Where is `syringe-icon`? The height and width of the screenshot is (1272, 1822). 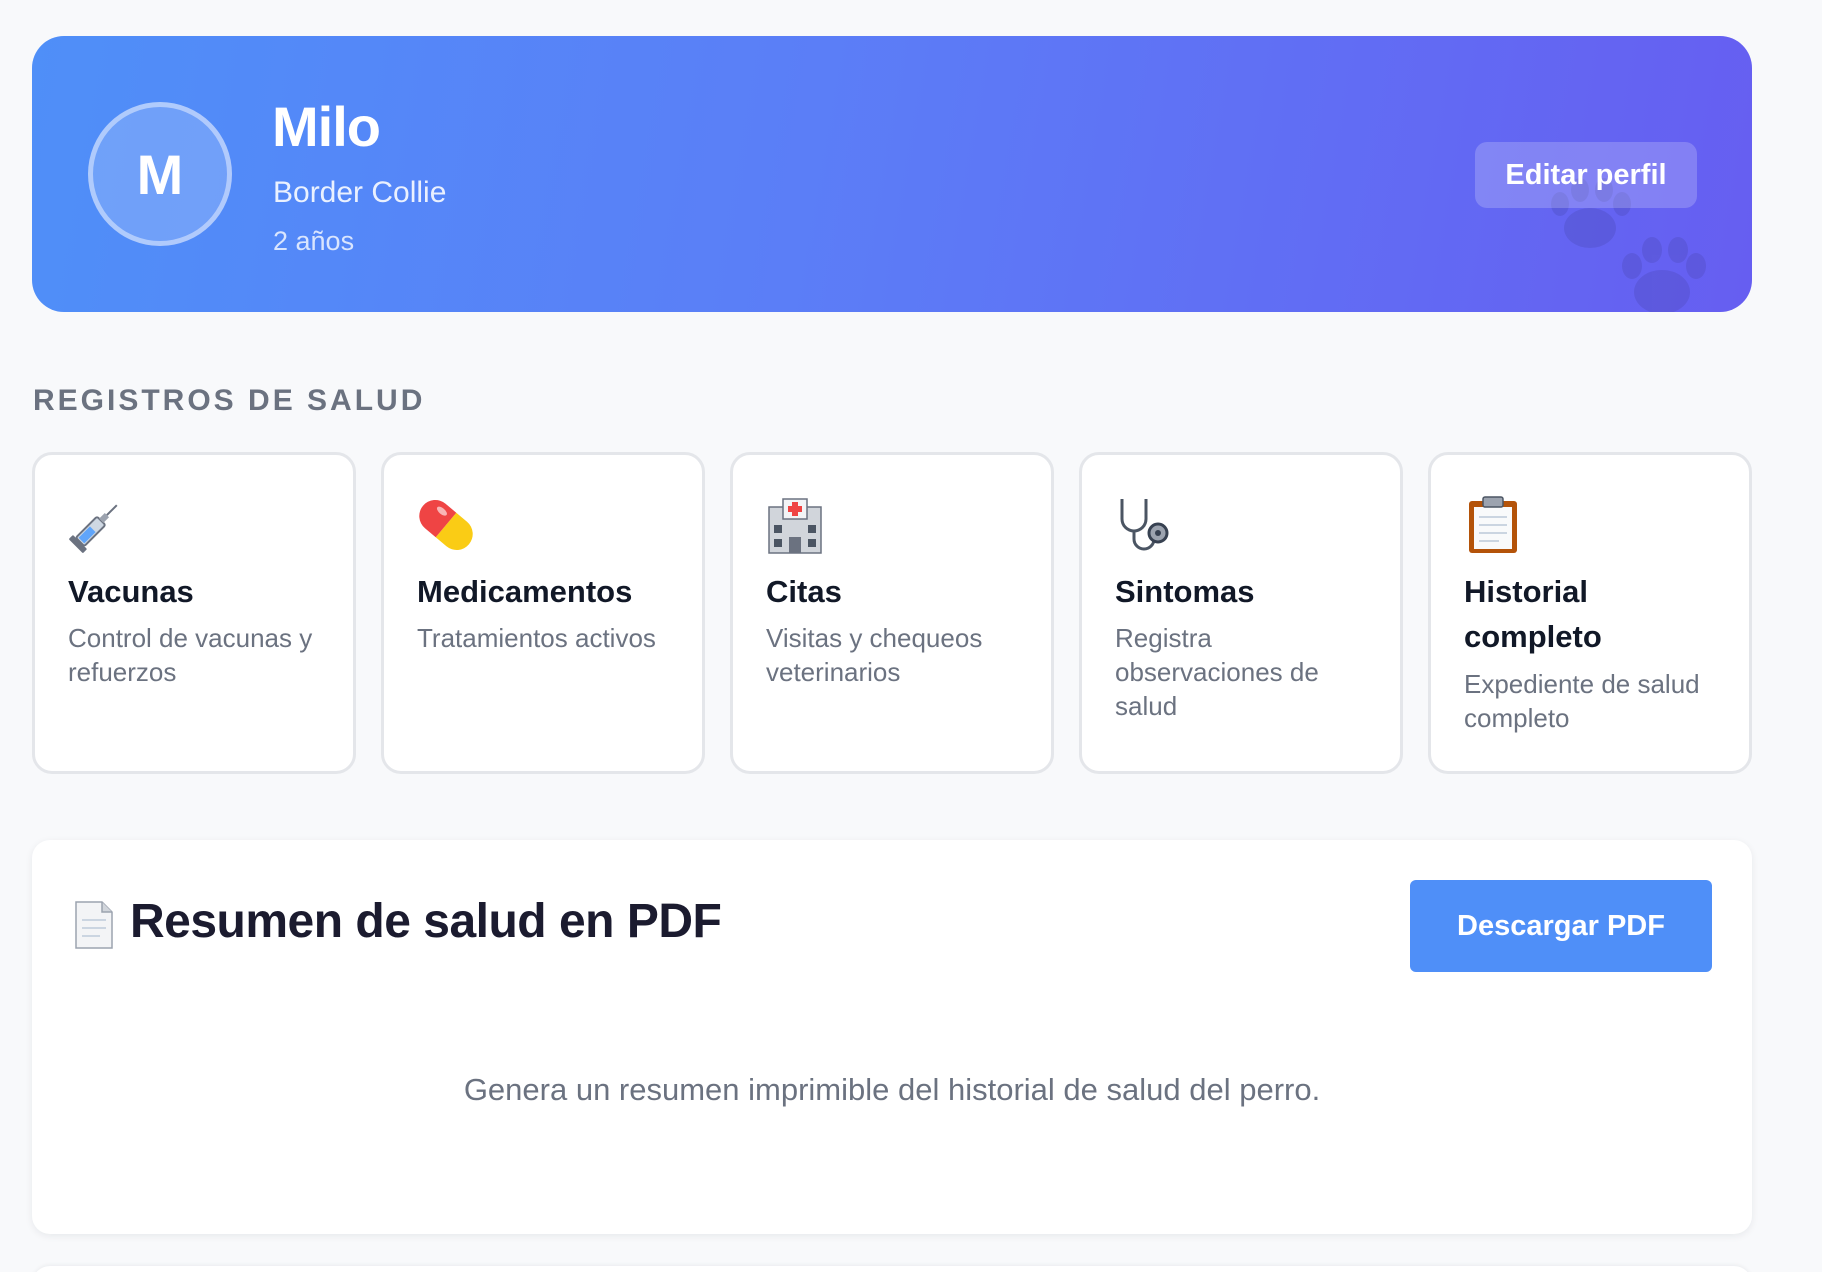
syringe-icon is located at coordinates (93, 528).